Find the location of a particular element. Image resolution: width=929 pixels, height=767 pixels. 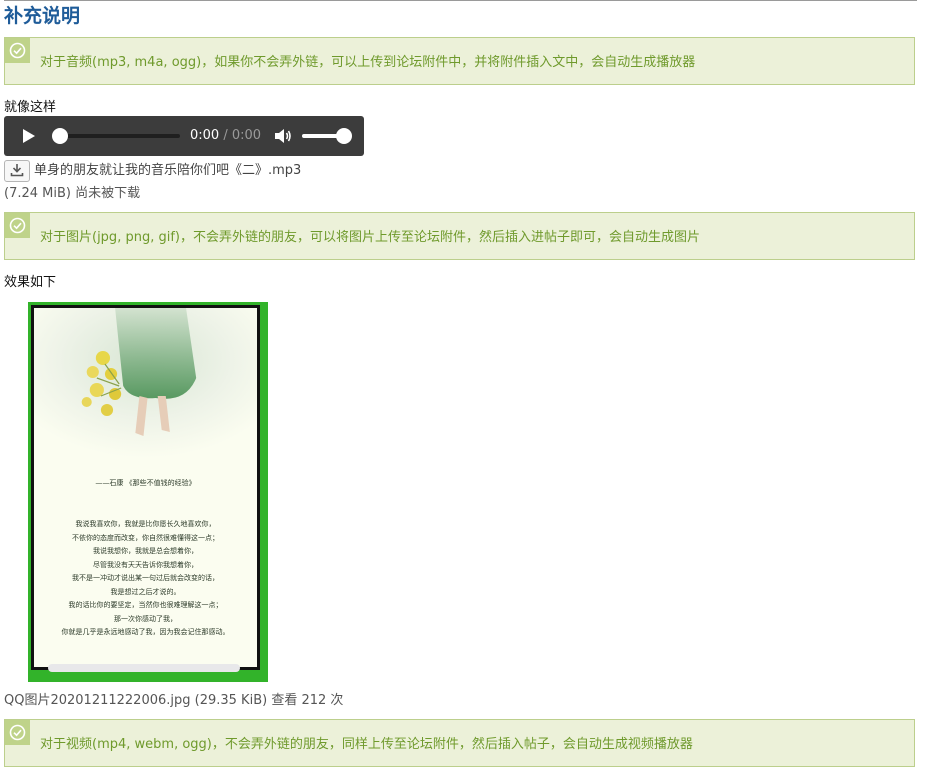

progress-slider is located at coordinates (120, 136).